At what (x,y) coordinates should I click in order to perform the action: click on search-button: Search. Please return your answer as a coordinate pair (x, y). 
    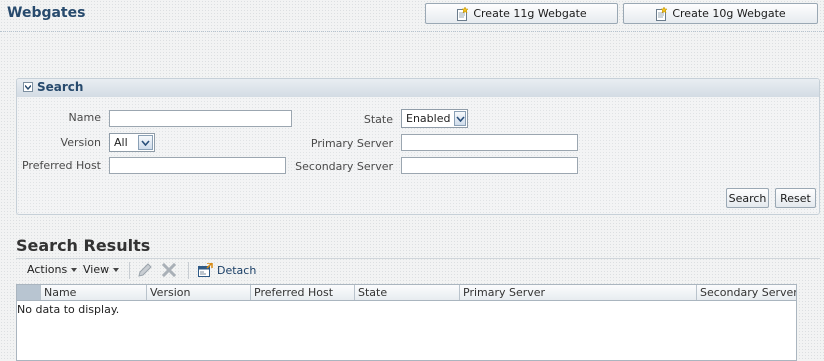
    Looking at the image, I should click on (747, 198).